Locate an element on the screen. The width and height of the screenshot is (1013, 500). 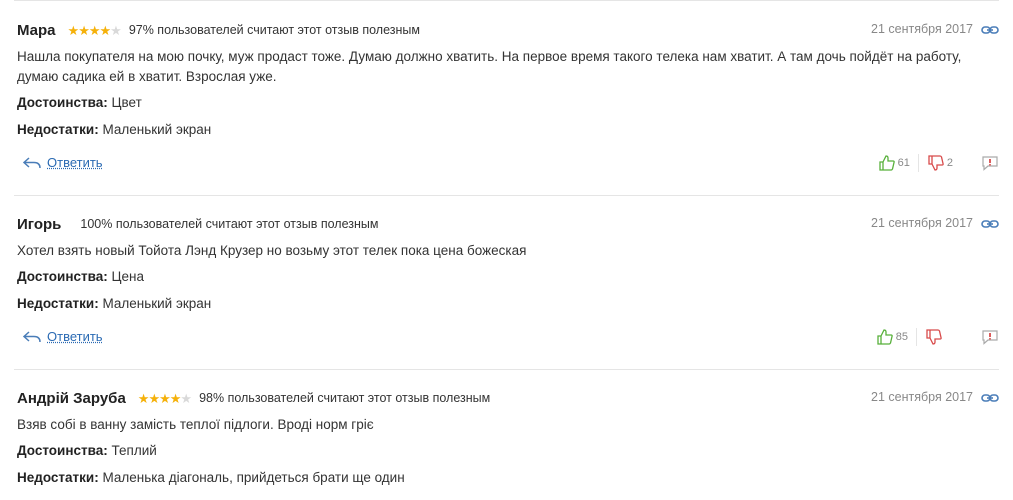
dislike-button: 2 is located at coordinates (940, 163).